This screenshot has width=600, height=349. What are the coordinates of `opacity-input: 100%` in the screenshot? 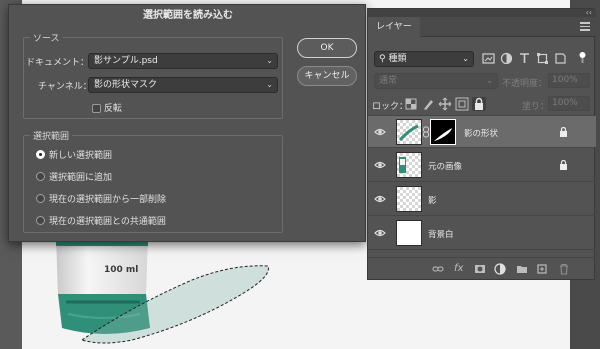 It's located at (569, 80).